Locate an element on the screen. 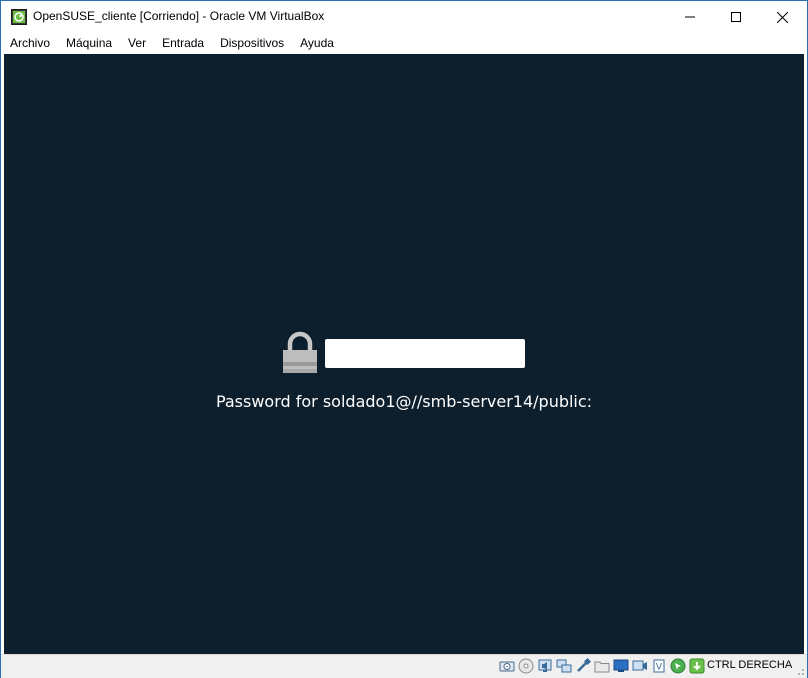  maximize-button is located at coordinates (736, 17).